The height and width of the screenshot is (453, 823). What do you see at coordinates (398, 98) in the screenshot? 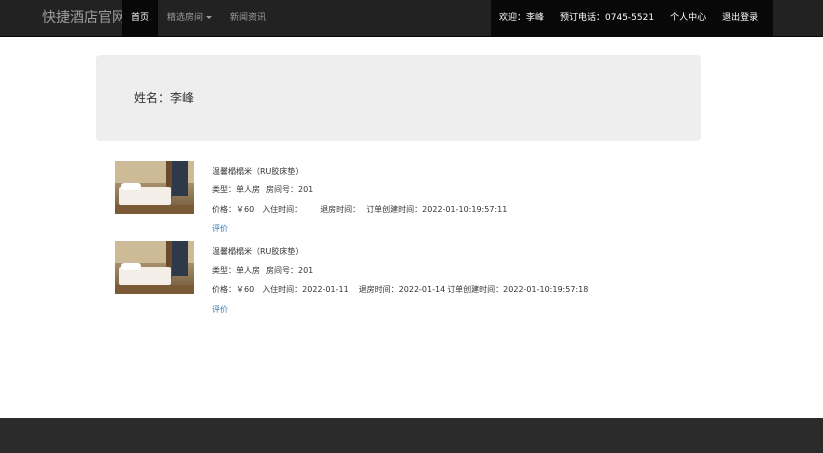
I see `user-info-panel: 姓名：李峰` at bounding box center [398, 98].